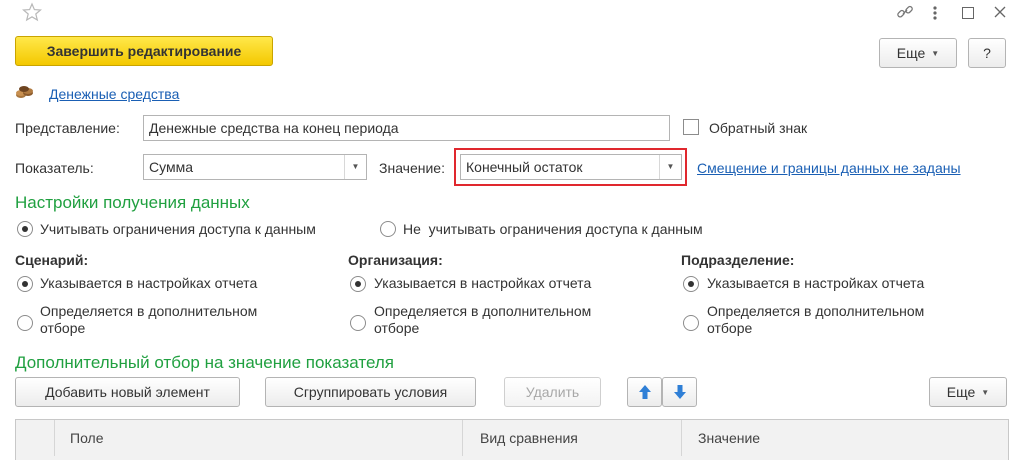 This screenshot has width=1024, height=460. What do you see at coordinates (961, 392) in the screenshot?
I see `filter-more-label: Еще` at bounding box center [961, 392].